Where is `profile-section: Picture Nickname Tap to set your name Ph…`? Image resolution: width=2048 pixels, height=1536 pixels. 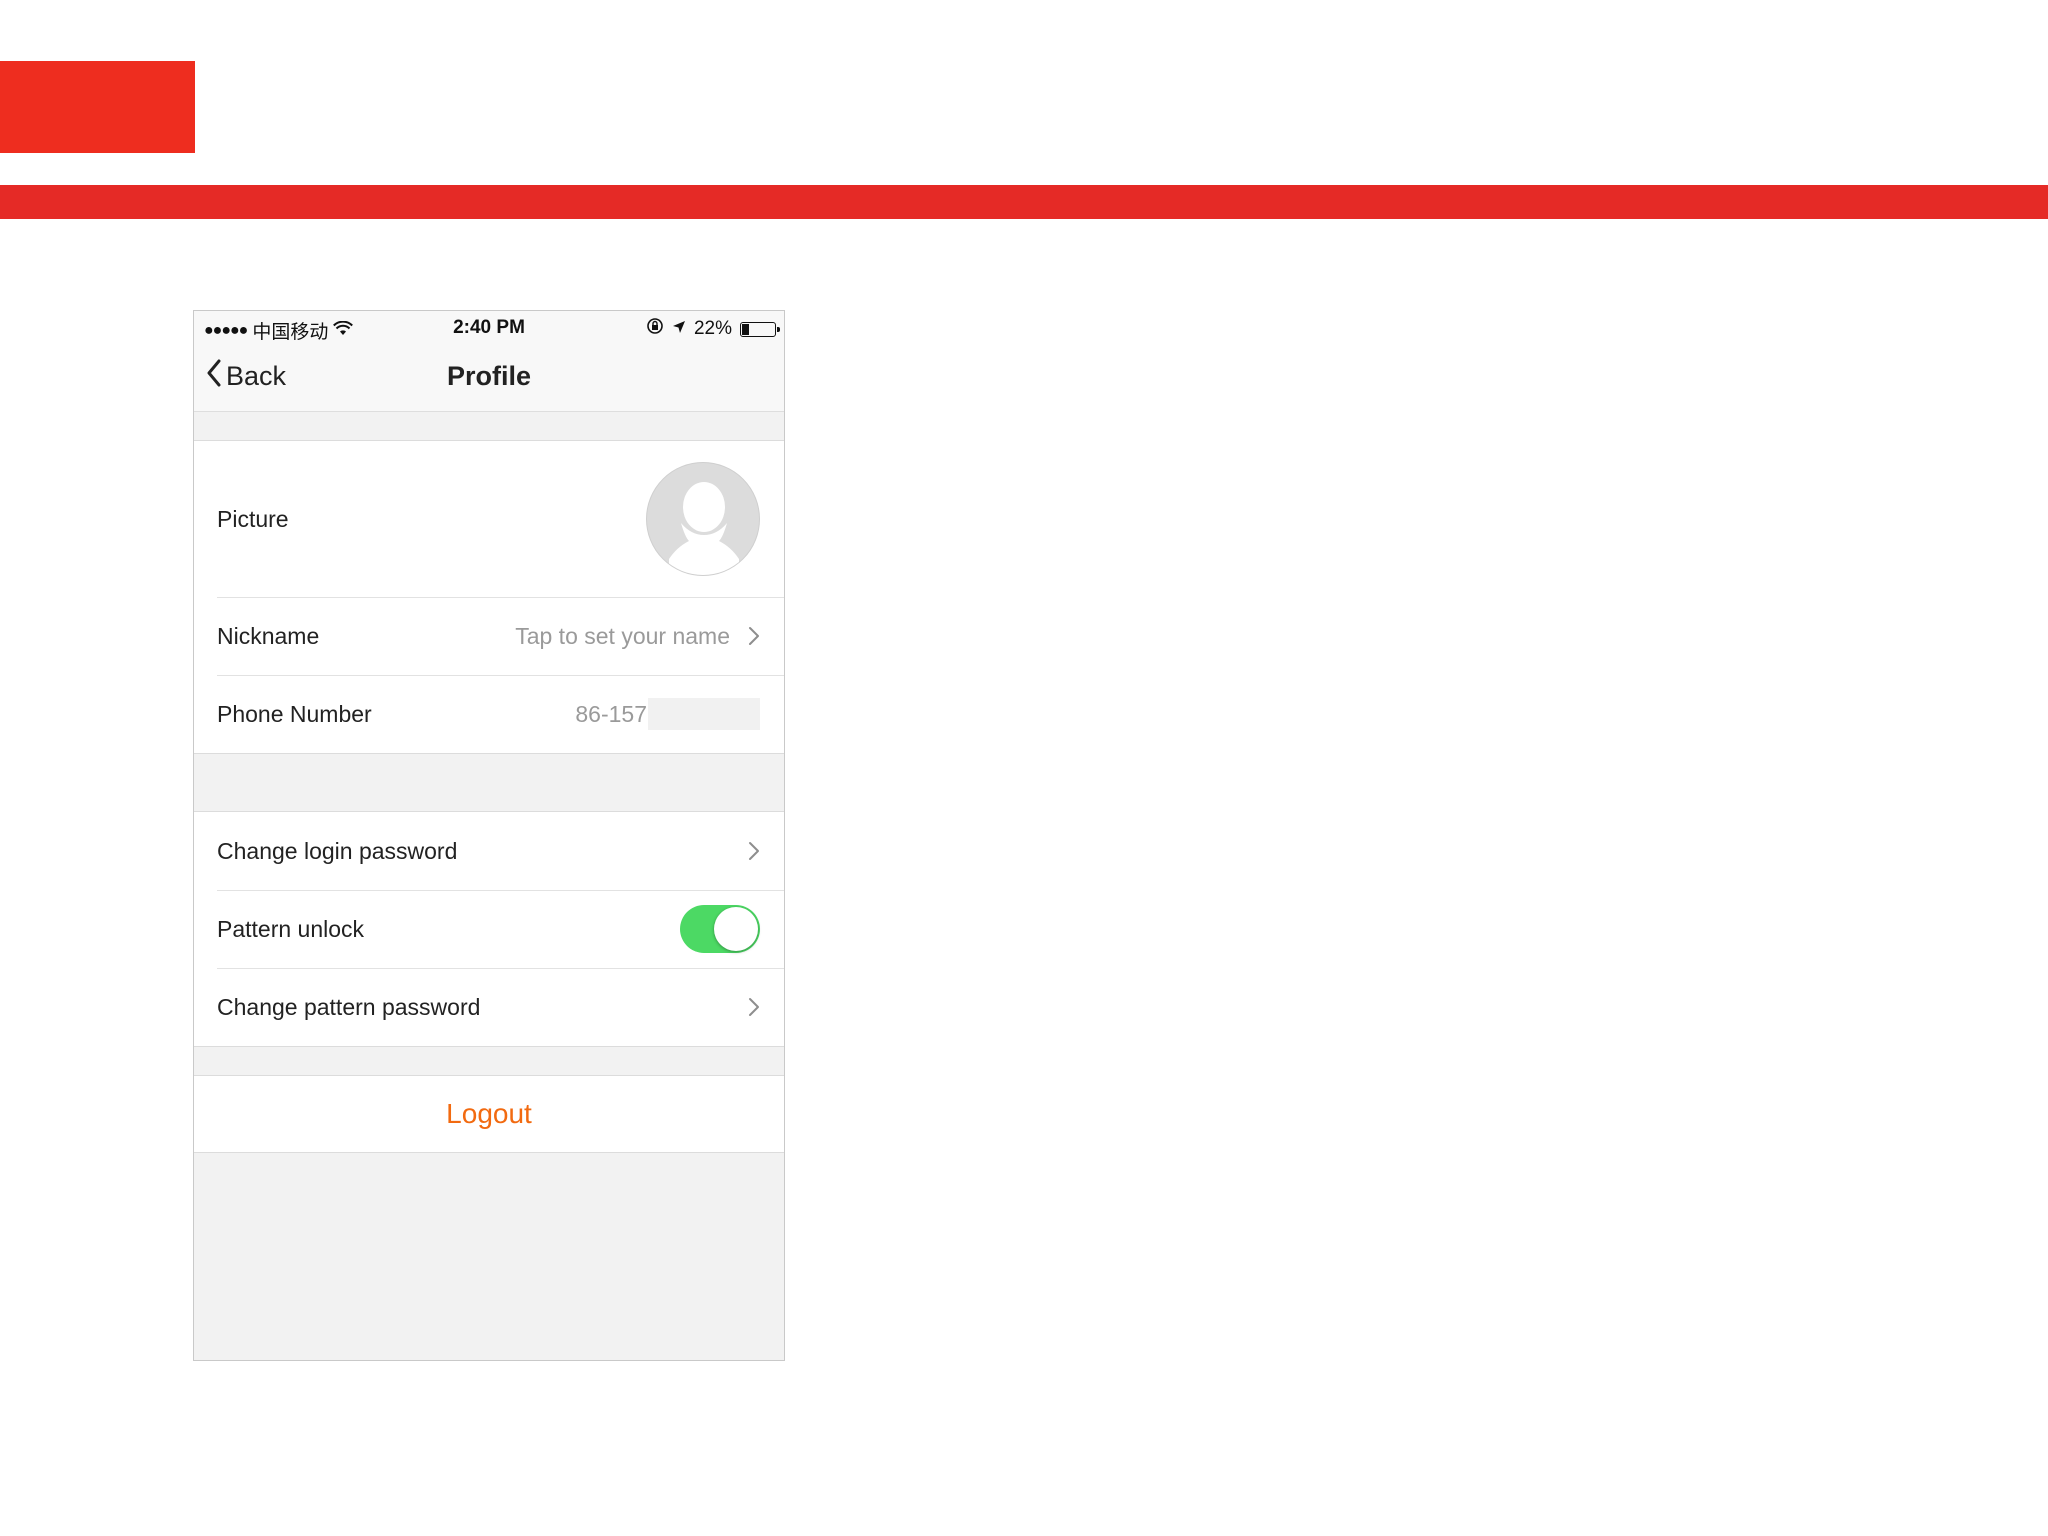
profile-section: Picture Nickname Tap to set your name Ph… is located at coordinates (489, 597).